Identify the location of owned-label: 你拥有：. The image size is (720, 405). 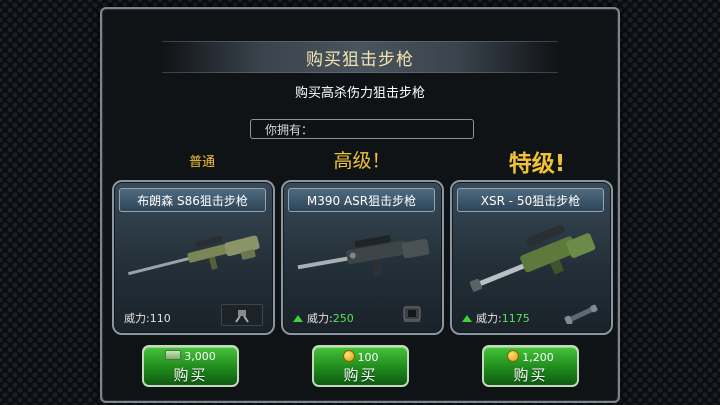
(289, 130).